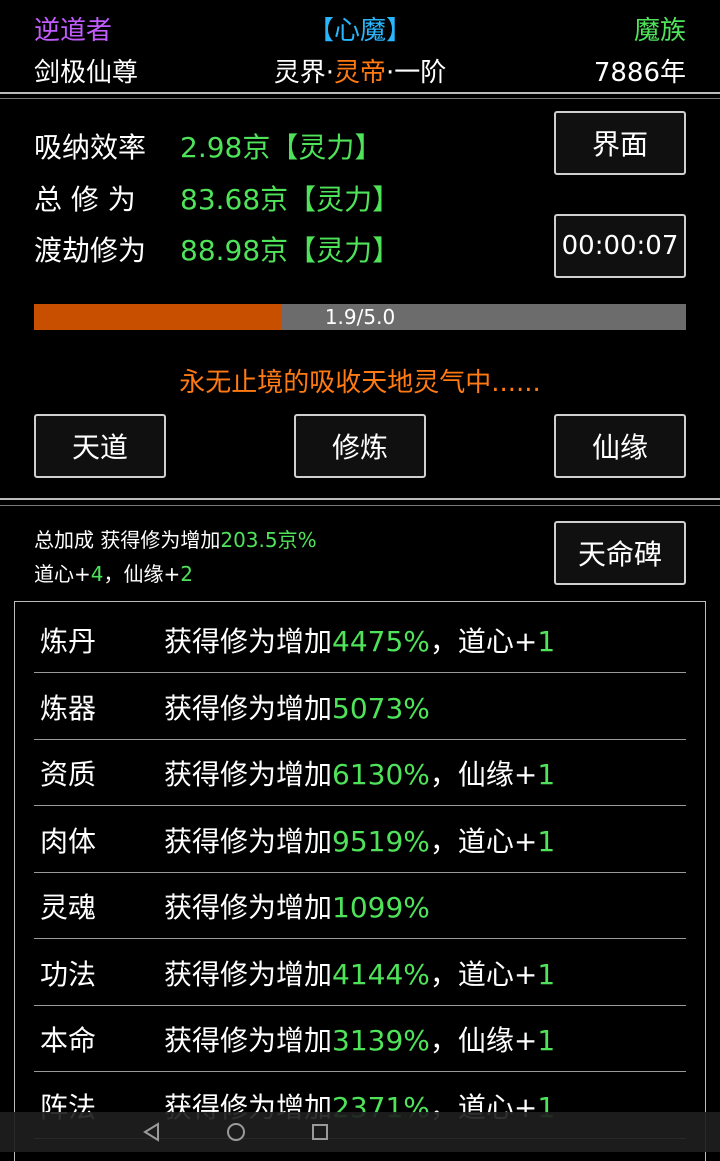 The height and width of the screenshot is (1161, 720). I want to click on recent-square-icon, so click(320, 1132).